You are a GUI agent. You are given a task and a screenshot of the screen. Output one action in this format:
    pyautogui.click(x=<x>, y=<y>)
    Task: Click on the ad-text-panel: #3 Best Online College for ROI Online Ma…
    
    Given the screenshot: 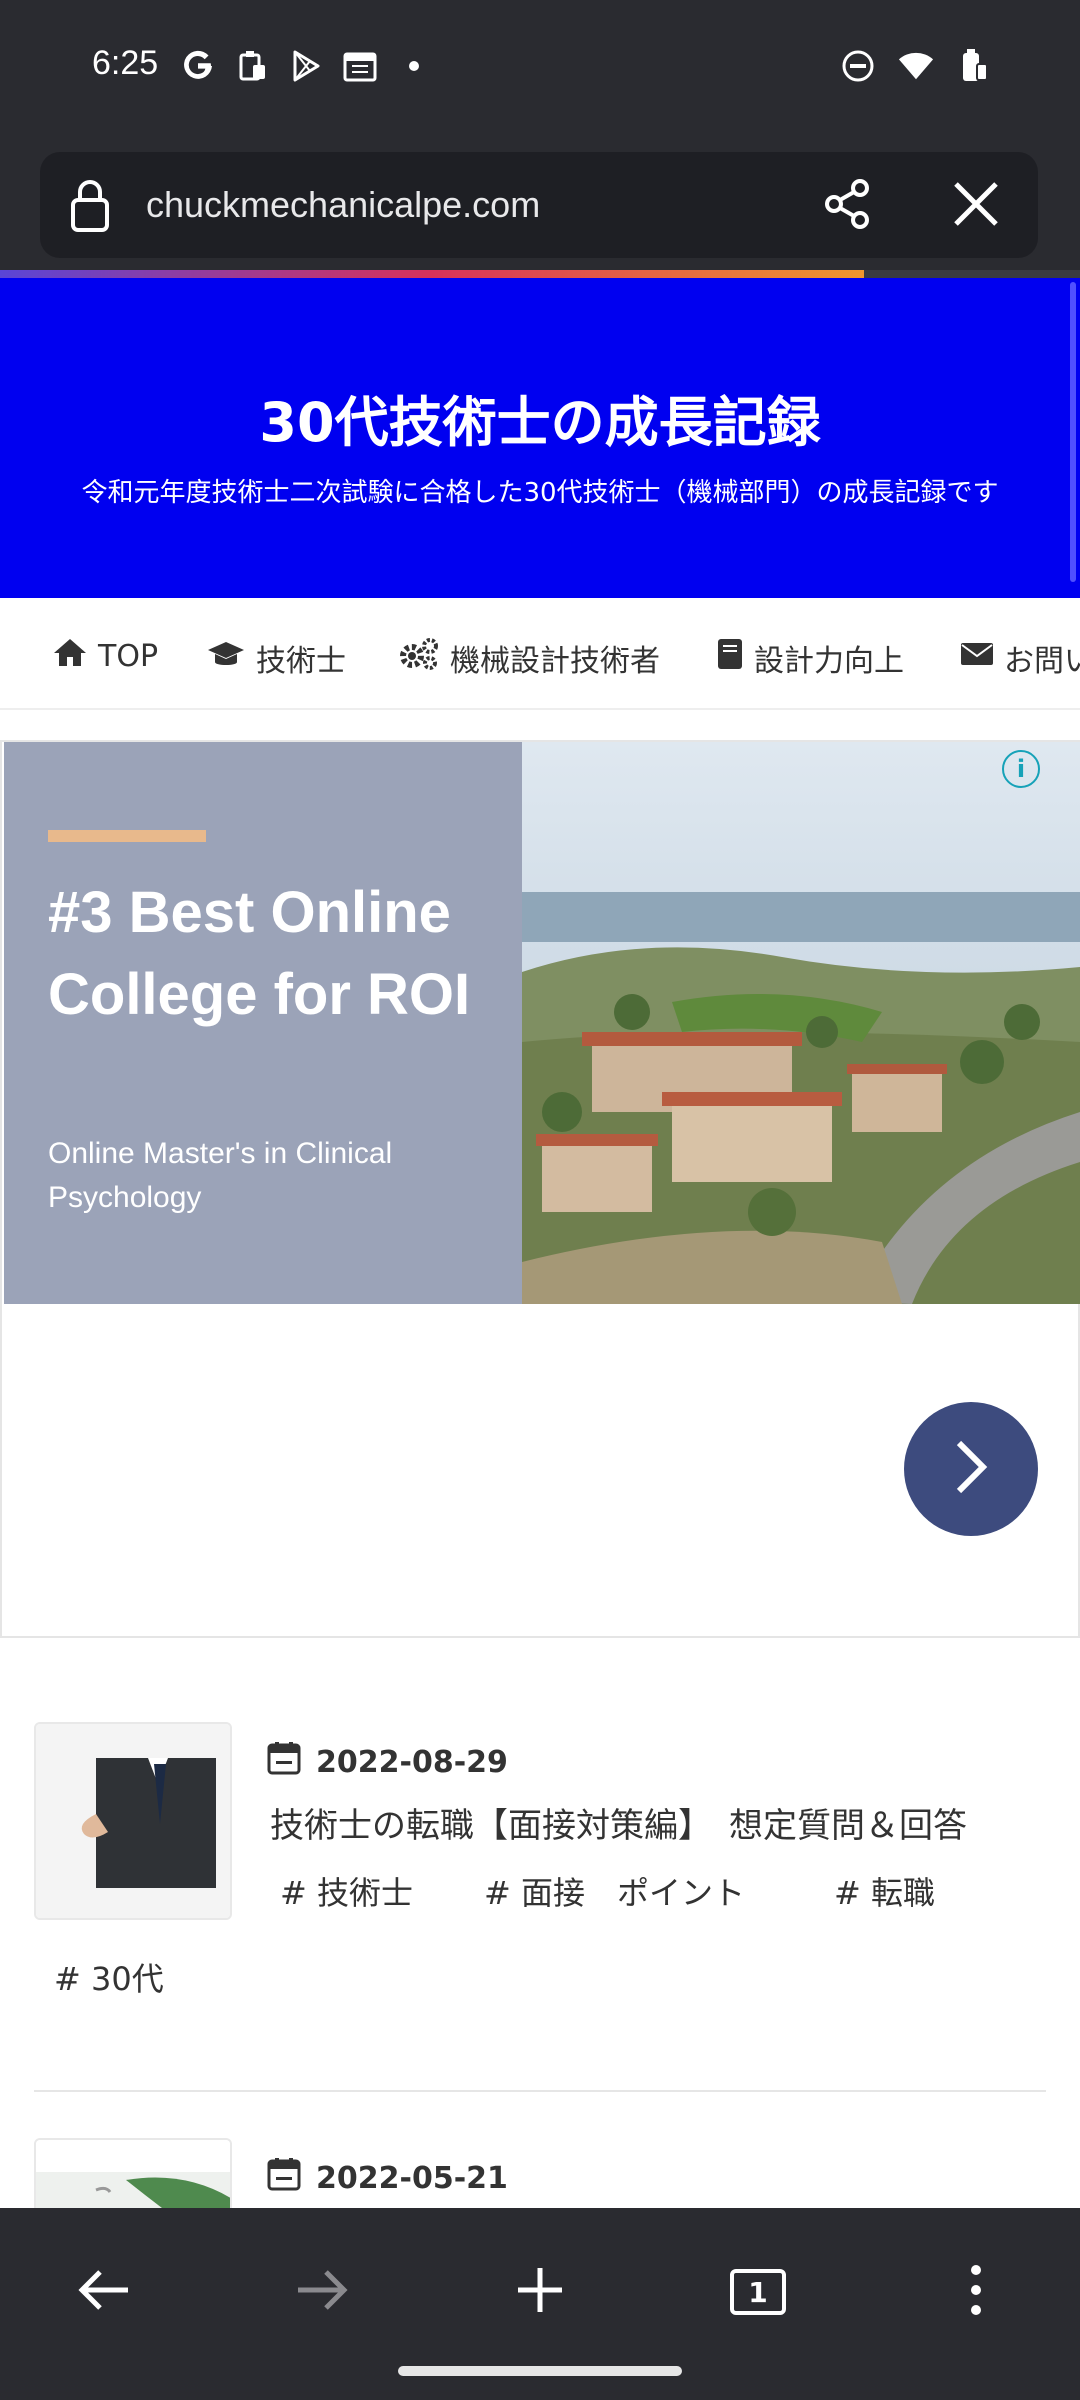 What is the action you would take?
    pyautogui.click(x=263, y=1023)
    